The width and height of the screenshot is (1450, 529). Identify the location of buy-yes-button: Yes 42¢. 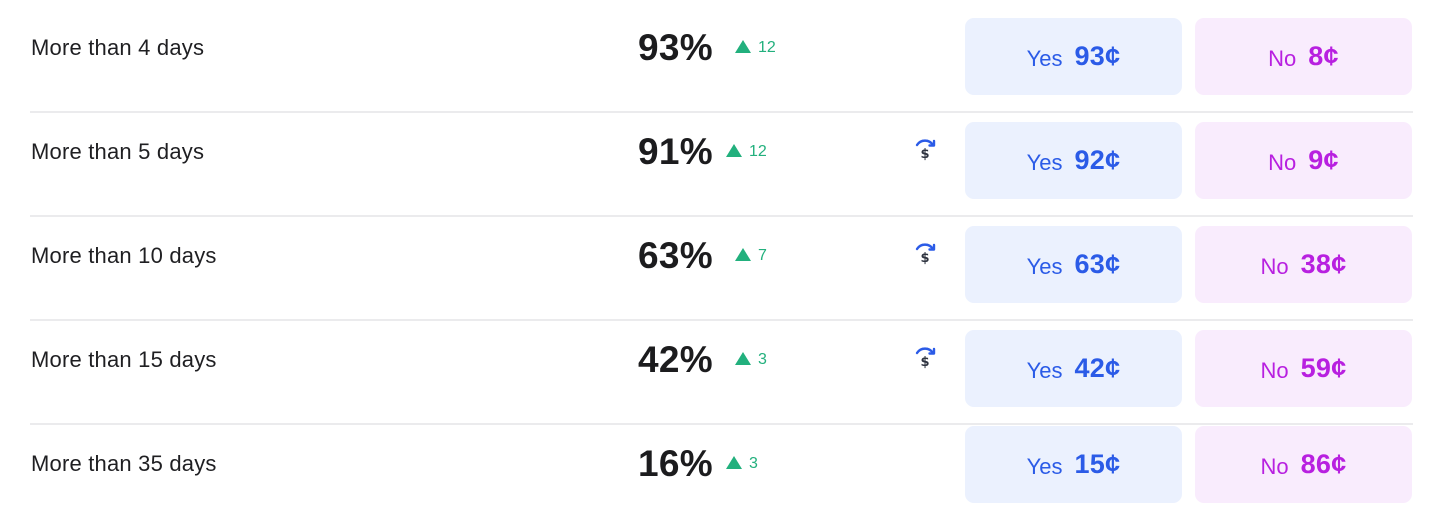
(1073, 368).